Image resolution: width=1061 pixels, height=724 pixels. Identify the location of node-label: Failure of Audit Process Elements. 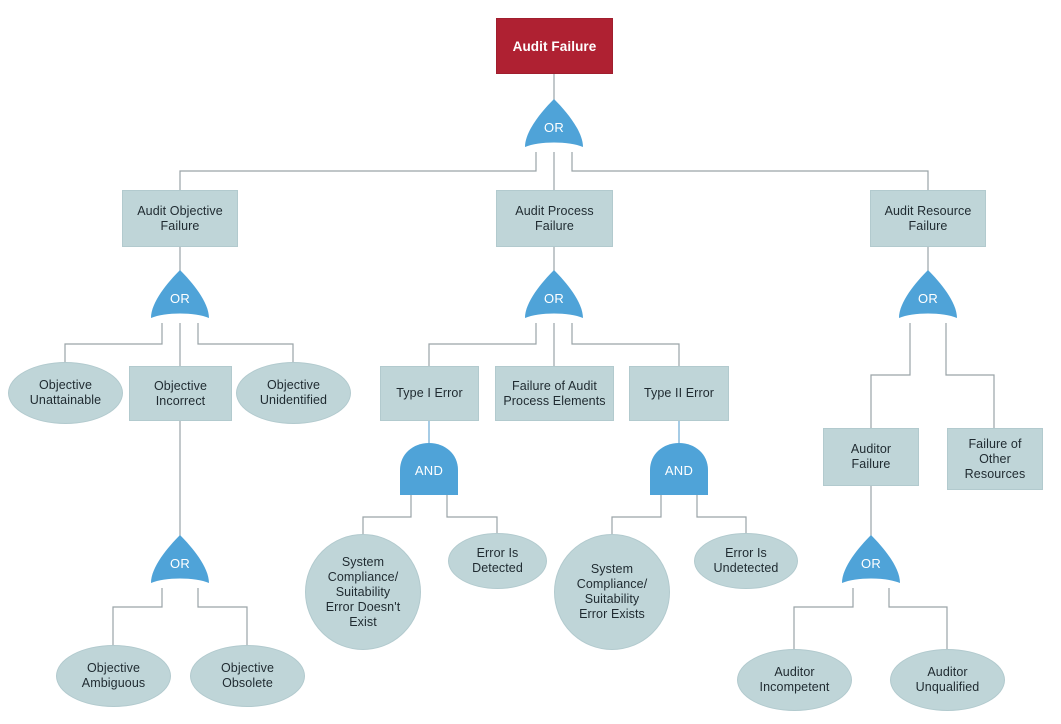
(554, 393).